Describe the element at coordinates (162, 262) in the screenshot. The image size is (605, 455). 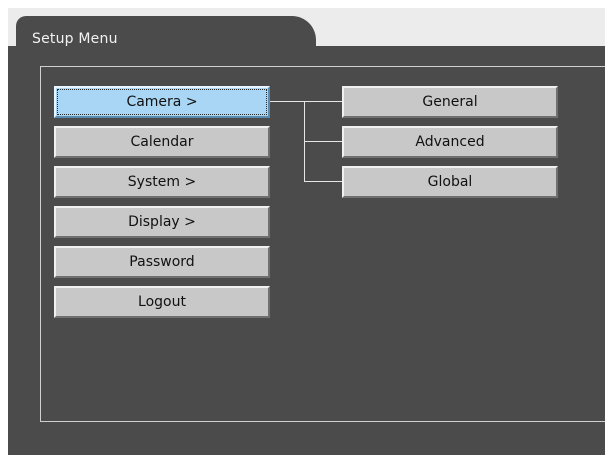
I see `menu-item-password: Password` at that location.